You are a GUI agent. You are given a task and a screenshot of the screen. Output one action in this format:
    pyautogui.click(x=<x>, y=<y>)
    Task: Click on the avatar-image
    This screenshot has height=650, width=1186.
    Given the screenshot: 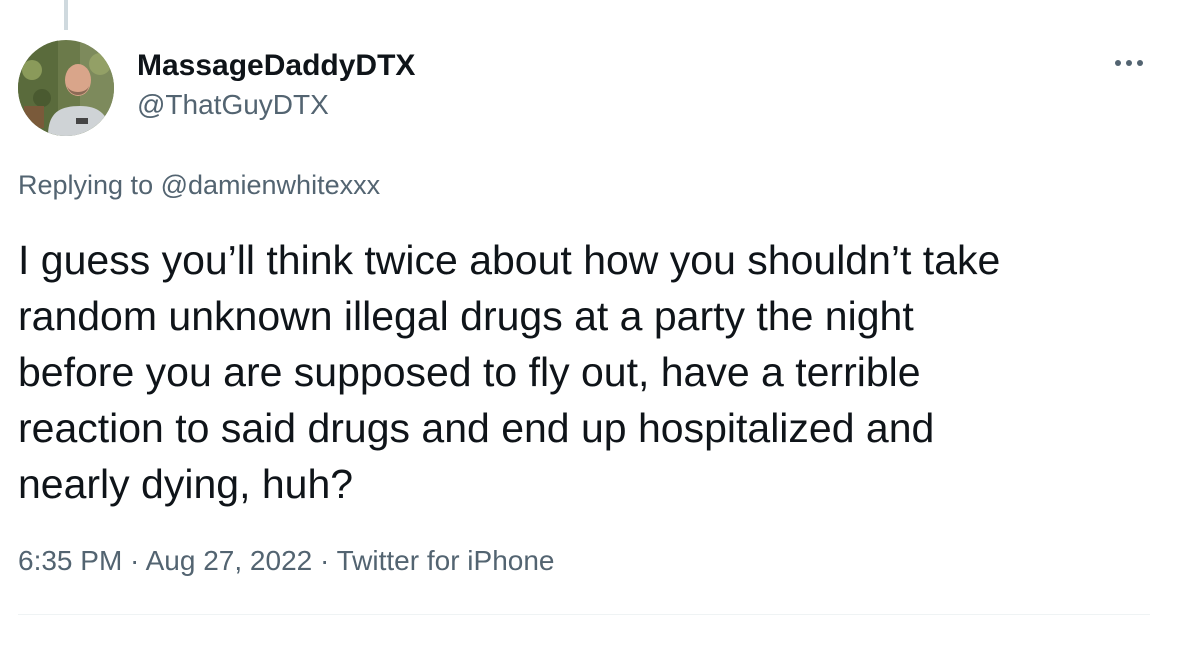 What is the action you would take?
    pyautogui.click(x=66, y=88)
    